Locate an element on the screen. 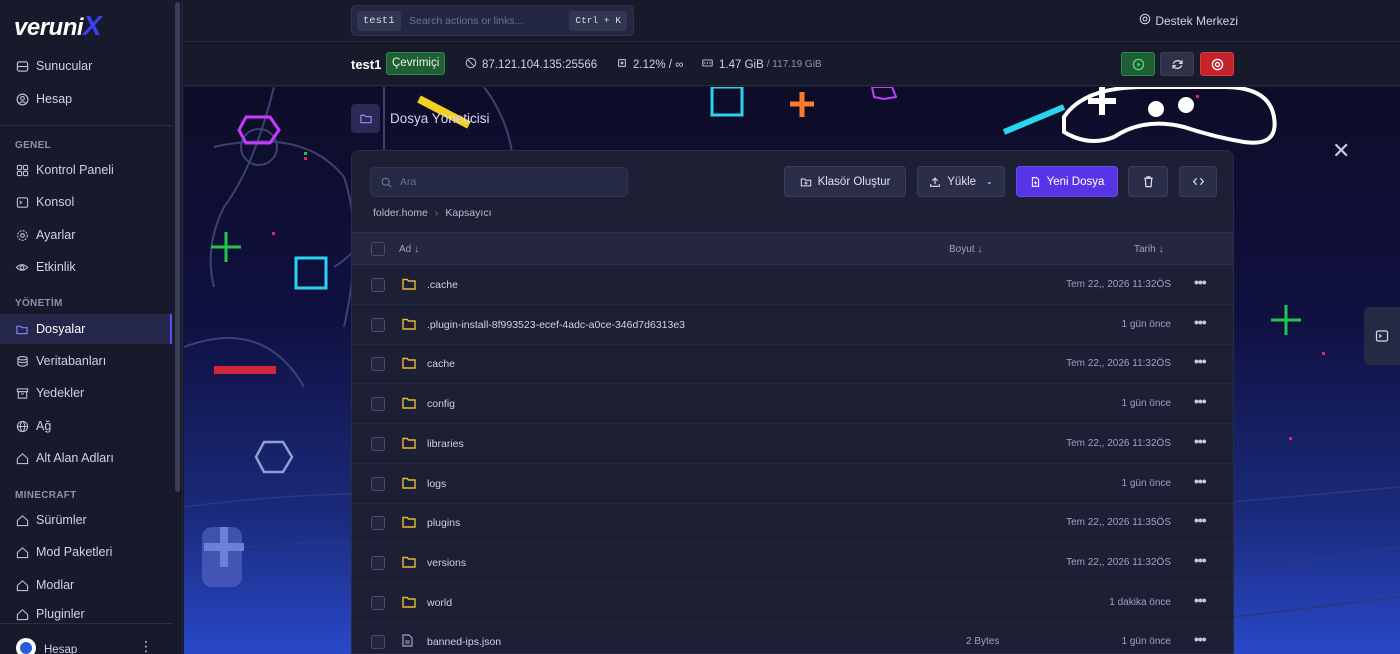  page-header: Dosya Yöneticisi is located at coordinates (420, 118).